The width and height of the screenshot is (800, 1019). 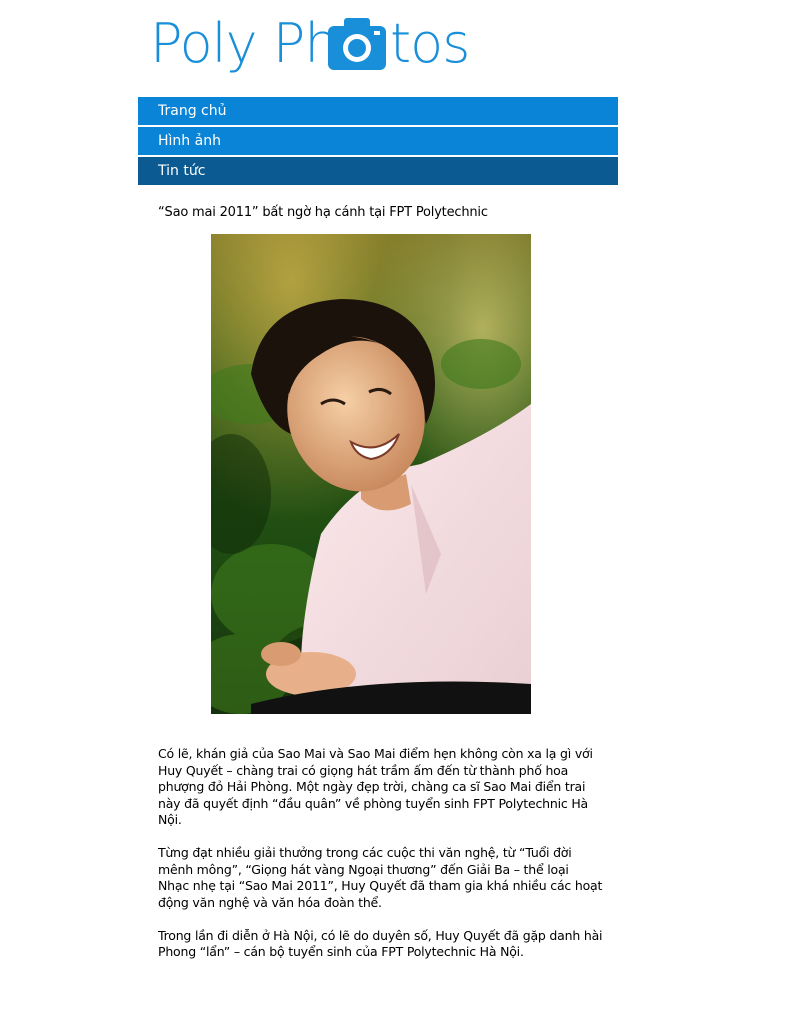 What do you see at coordinates (378, 171) in the screenshot?
I see `nav-item-news: Tin tức` at bounding box center [378, 171].